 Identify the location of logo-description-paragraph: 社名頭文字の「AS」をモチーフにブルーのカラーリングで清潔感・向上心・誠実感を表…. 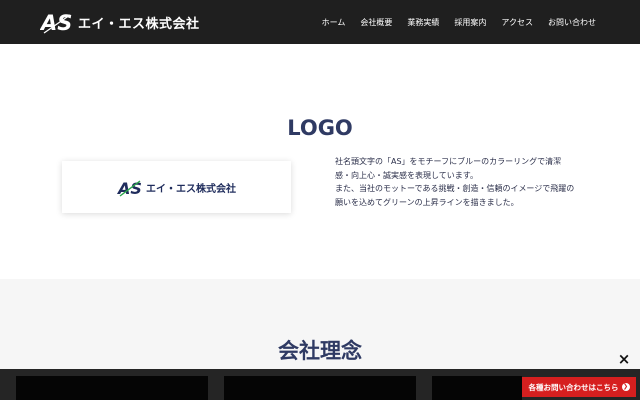
(448, 168).